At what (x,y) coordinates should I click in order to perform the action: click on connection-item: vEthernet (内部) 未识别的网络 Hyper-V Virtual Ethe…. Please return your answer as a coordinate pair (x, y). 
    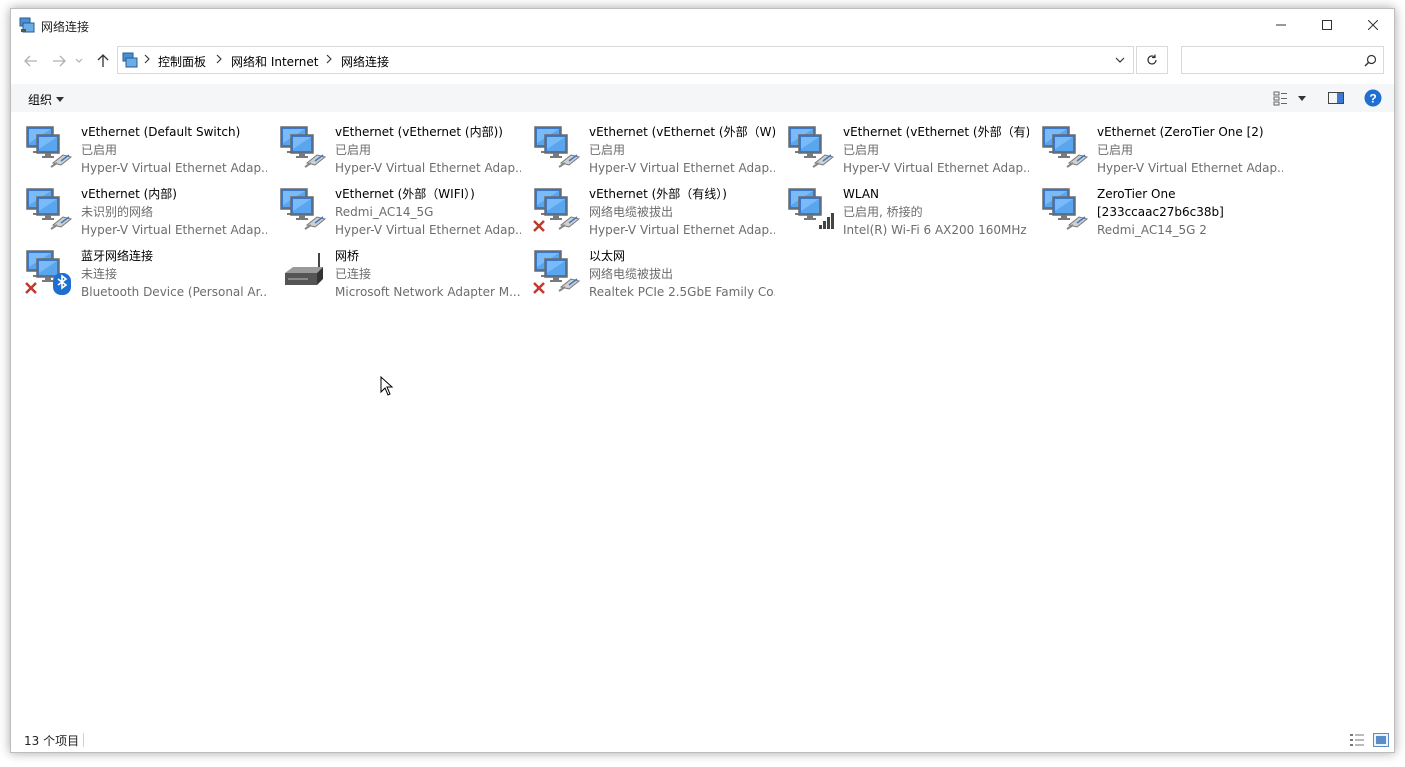
    Looking at the image, I should click on (139, 210).